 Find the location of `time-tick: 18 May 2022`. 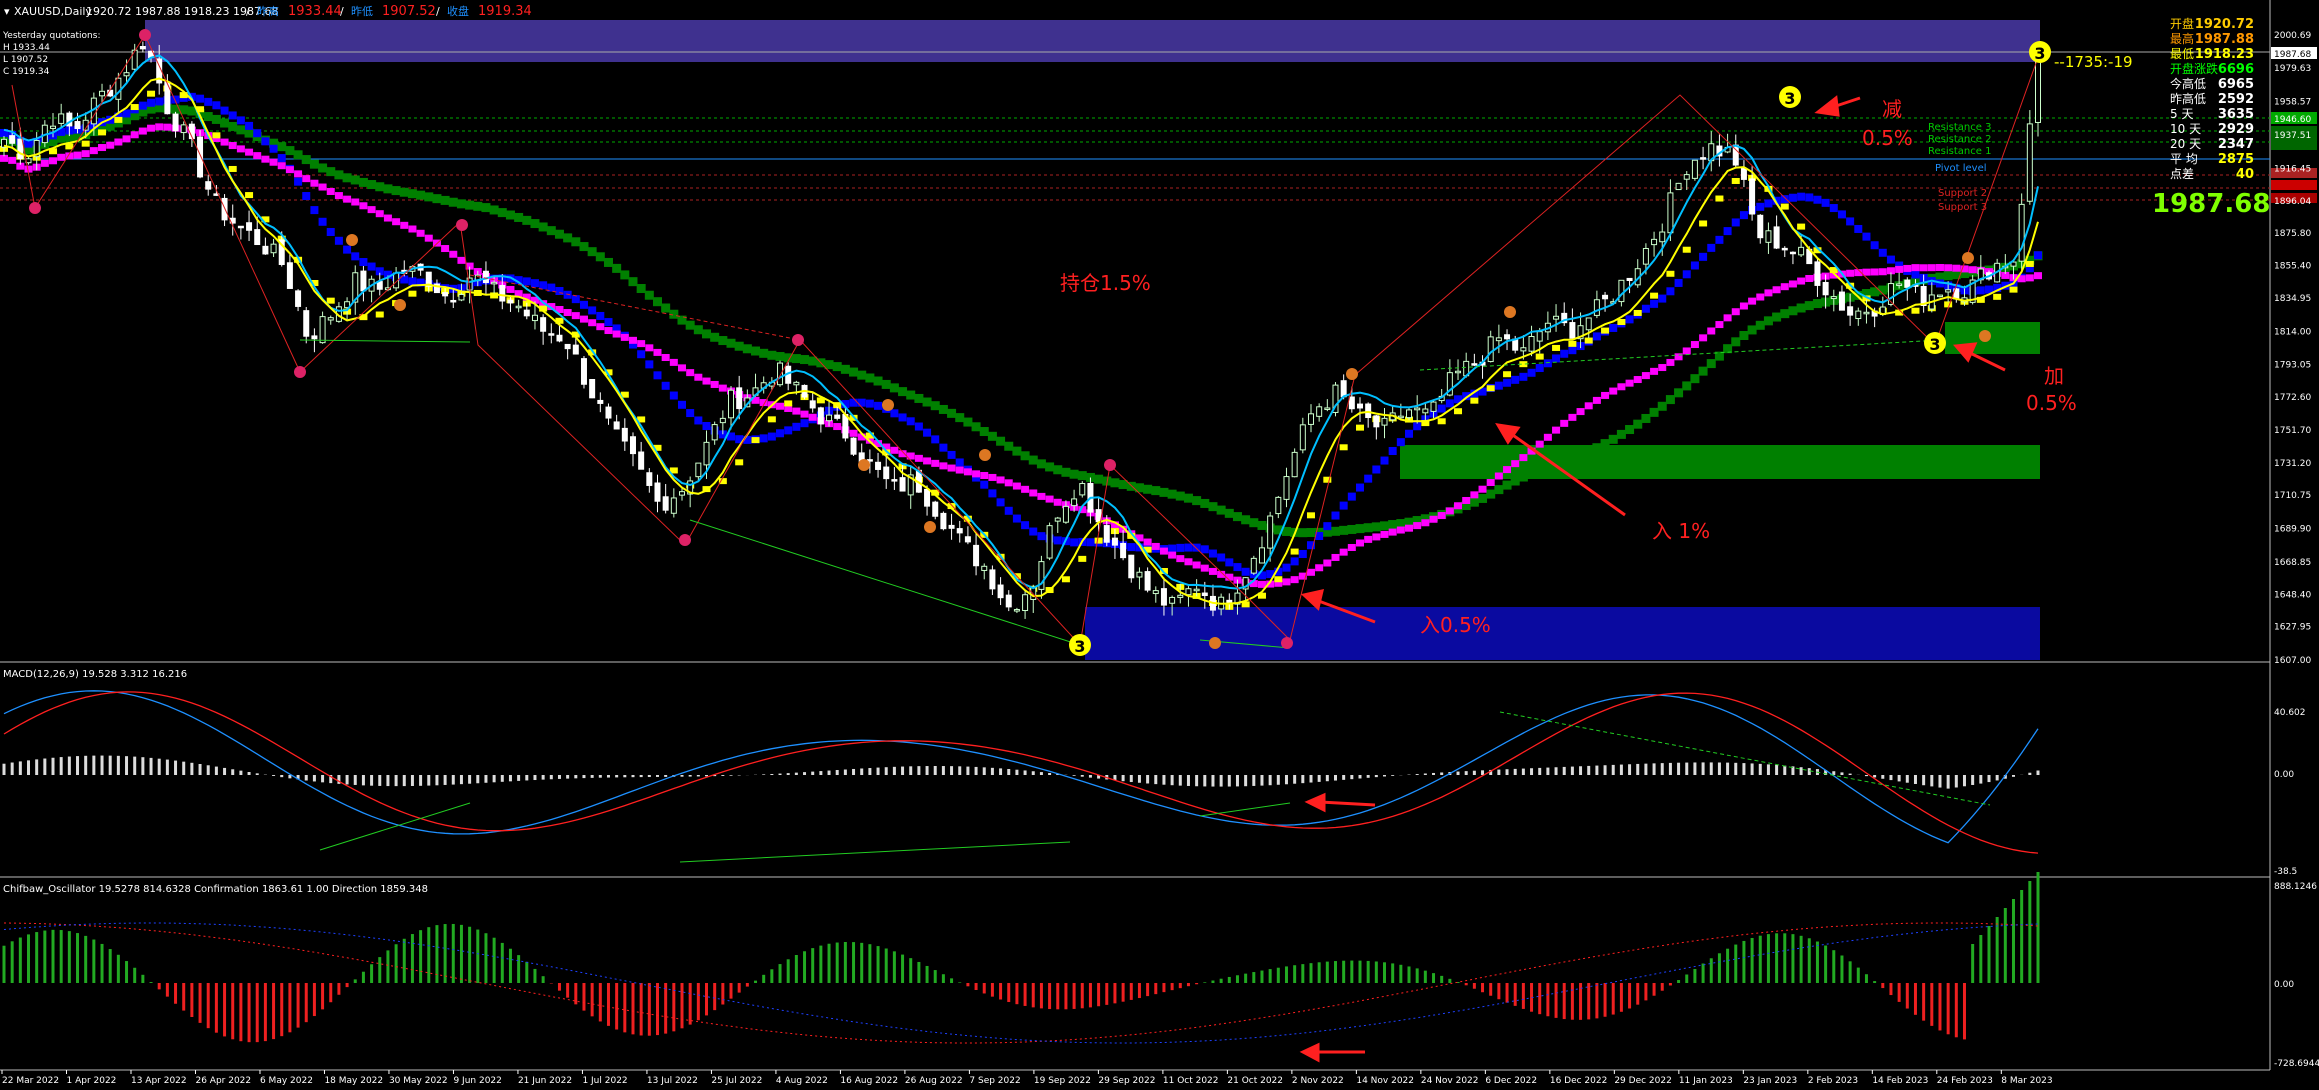

time-tick: 18 May 2022 is located at coordinates (353, 1081).